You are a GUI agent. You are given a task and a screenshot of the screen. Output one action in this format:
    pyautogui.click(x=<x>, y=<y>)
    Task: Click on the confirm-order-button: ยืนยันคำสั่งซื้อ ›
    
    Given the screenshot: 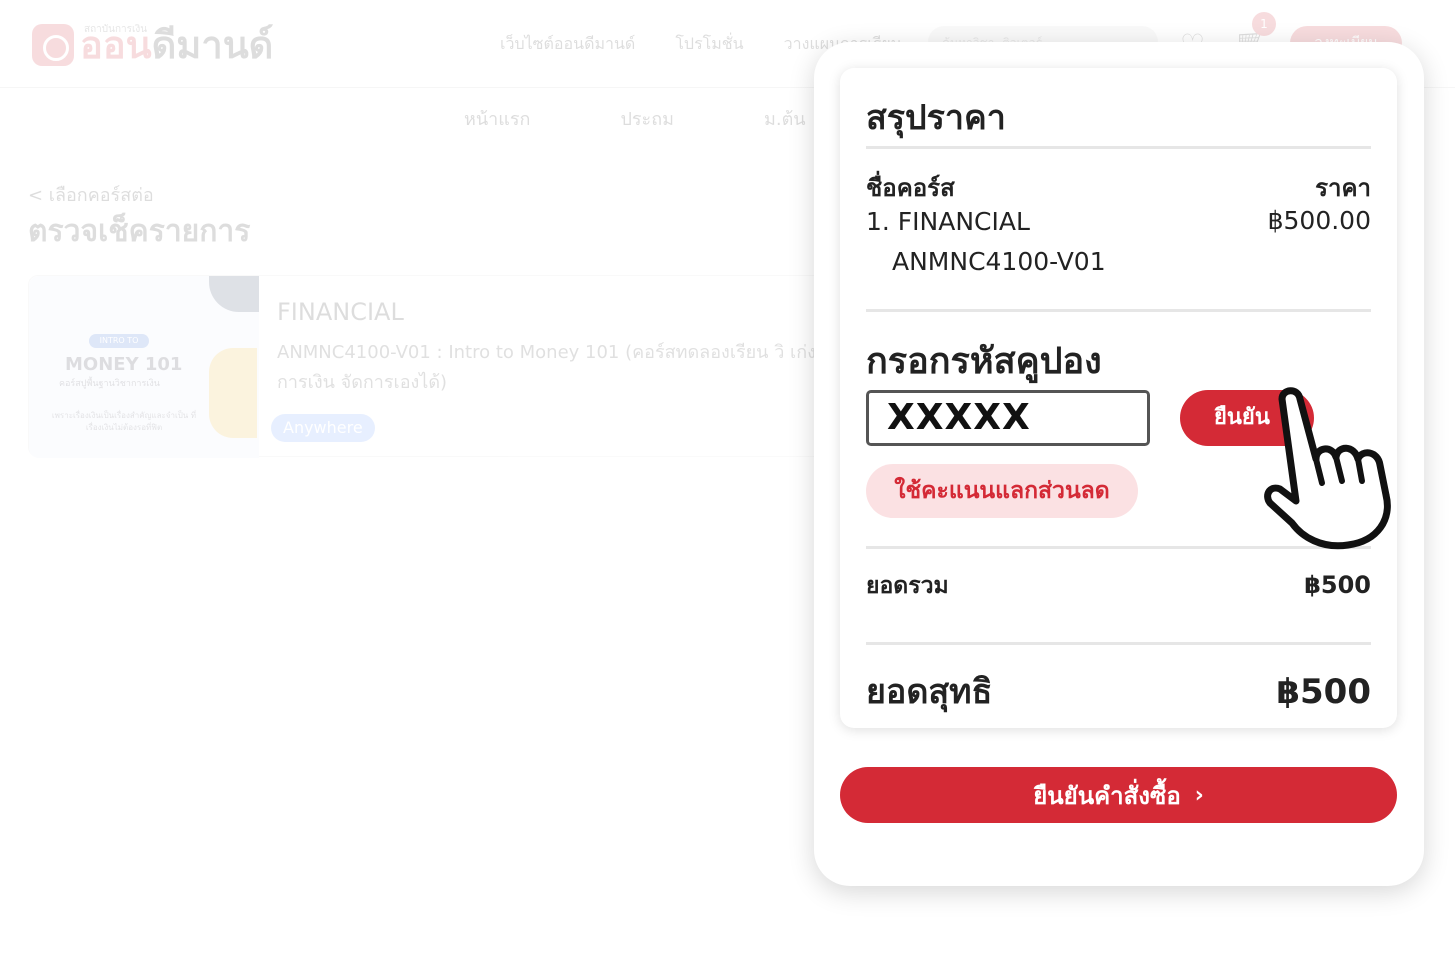 What is the action you would take?
    pyautogui.click(x=1118, y=795)
    